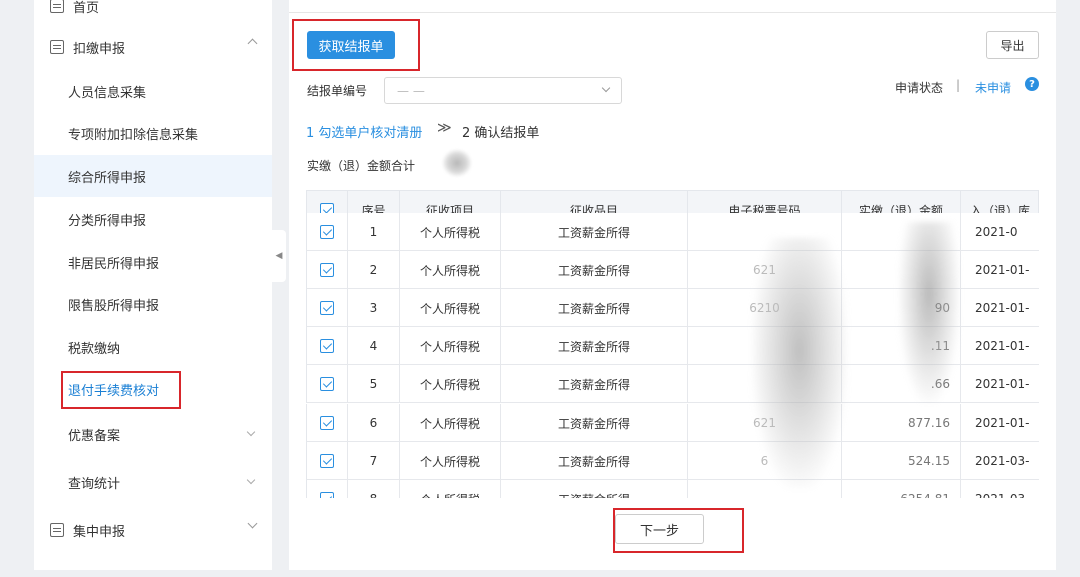  I want to click on sidebar-item-label: 综合所得申报, so click(107, 178).